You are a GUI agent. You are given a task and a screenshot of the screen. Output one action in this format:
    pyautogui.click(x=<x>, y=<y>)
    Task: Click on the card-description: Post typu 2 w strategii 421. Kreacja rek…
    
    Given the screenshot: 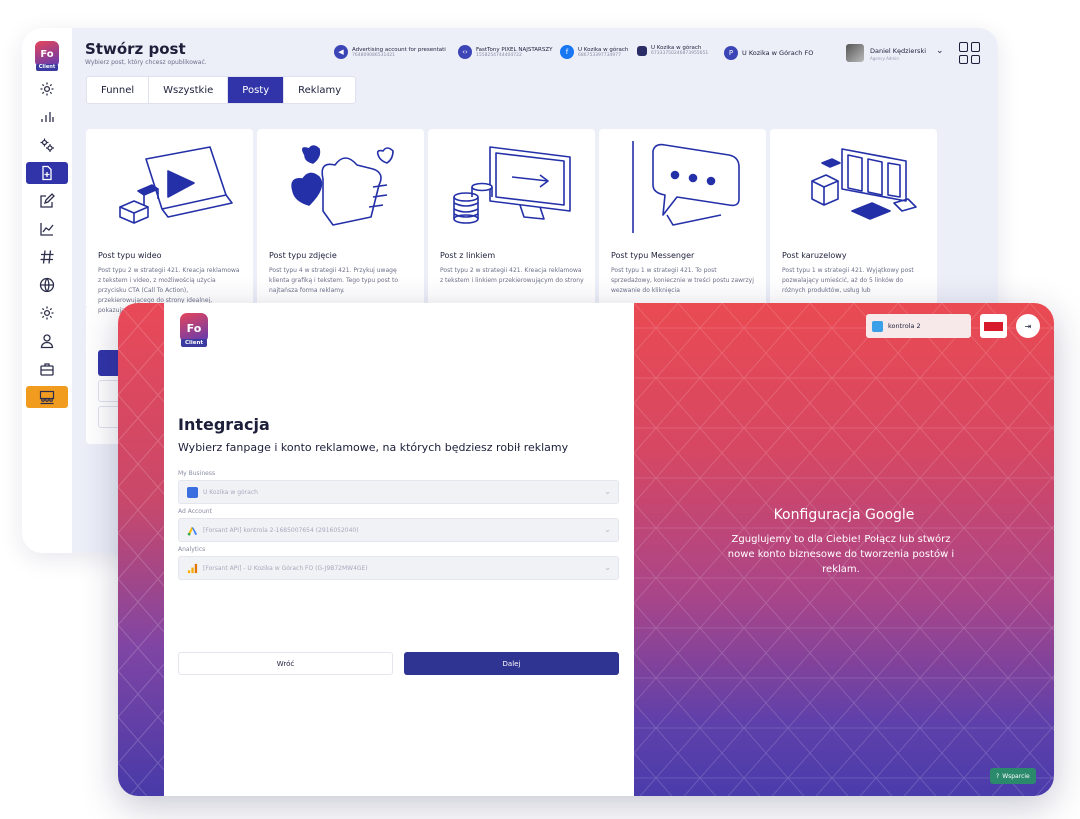 What is the action you would take?
    pyautogui.click(x=512, y=275)
    